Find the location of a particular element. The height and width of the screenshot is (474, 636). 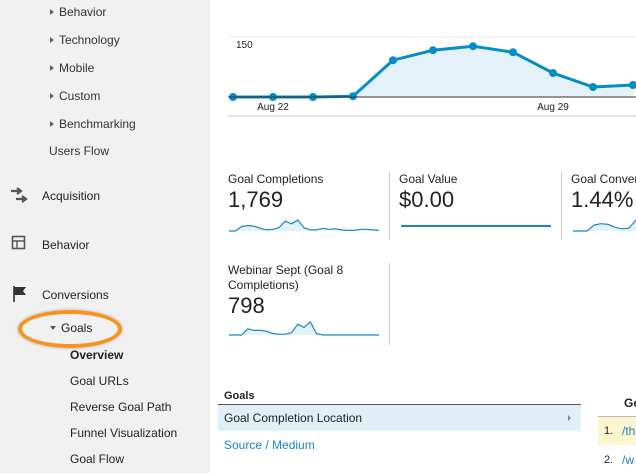

right-table-row: 2. /w is located at coordinates (617, 460).